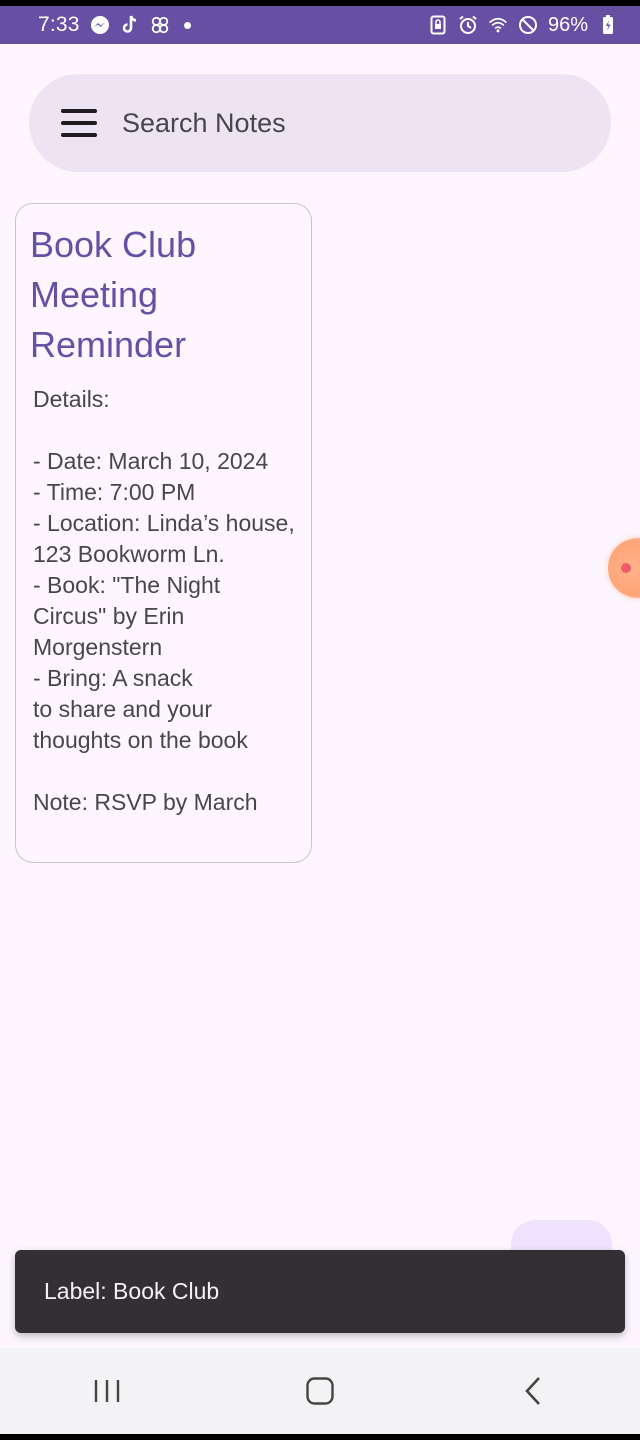 This screenshot has height=1440, width=640. Describe the element at coordinates (132, 1291) in the screenshot. I see `snackbar-message: Label: Book Club` at that location.